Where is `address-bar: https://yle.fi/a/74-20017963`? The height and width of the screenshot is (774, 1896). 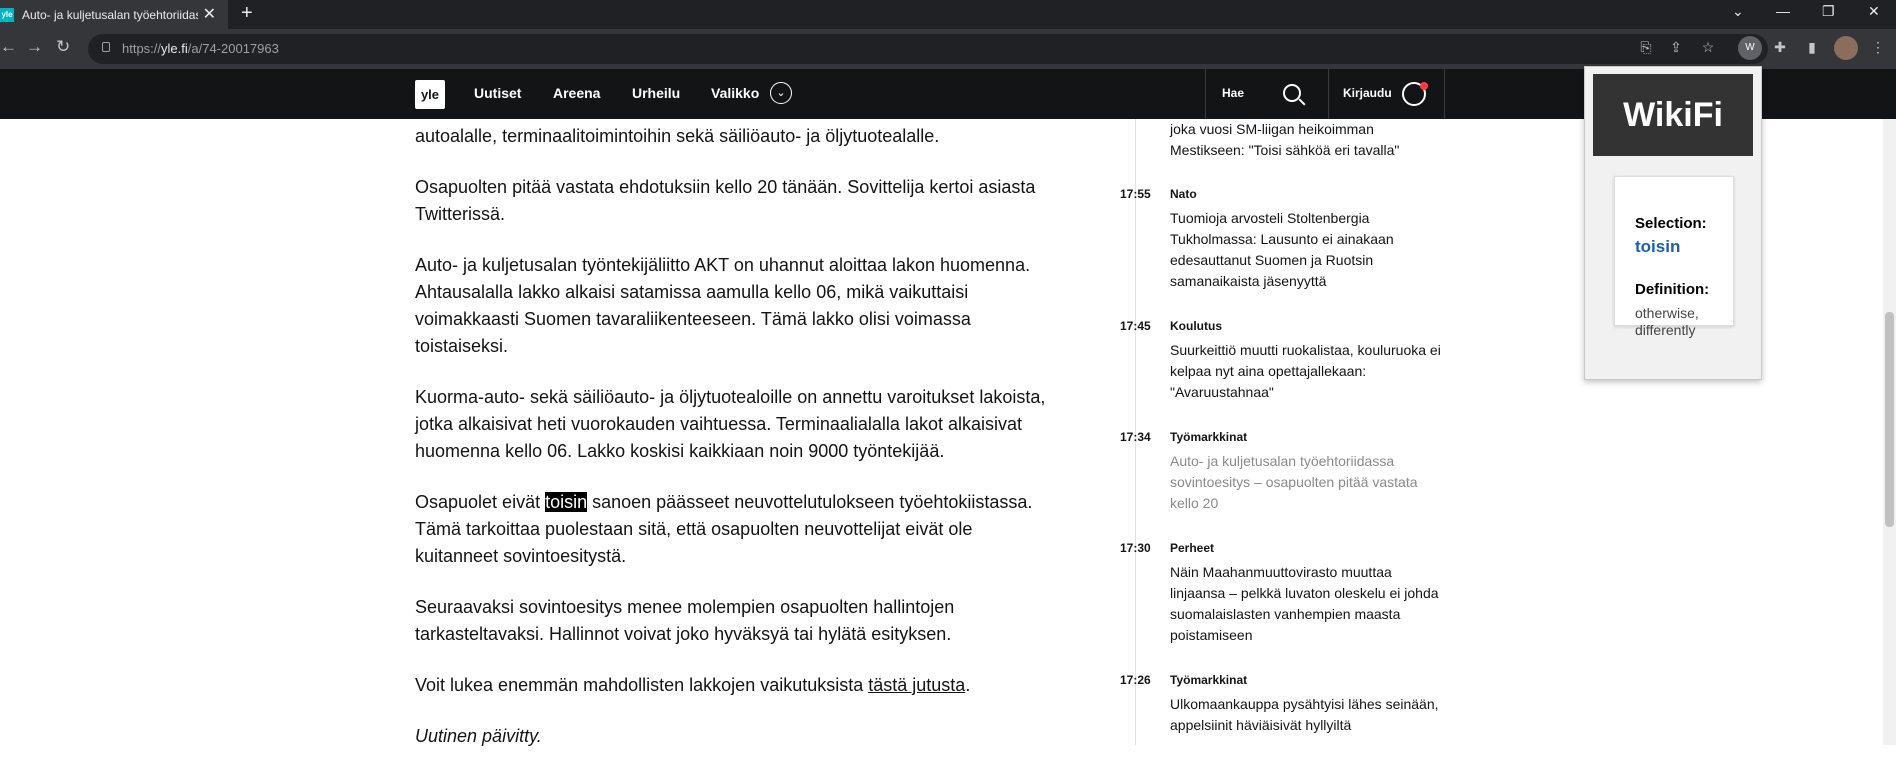
address-bar: https://yle.fi/a/74-20017963 is located at coordinates (928, 49).